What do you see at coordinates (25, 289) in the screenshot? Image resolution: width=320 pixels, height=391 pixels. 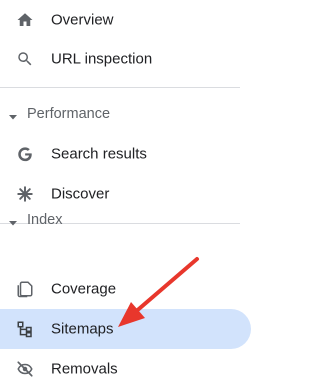 I see `copy-icon` at bounding box center [25, 289].